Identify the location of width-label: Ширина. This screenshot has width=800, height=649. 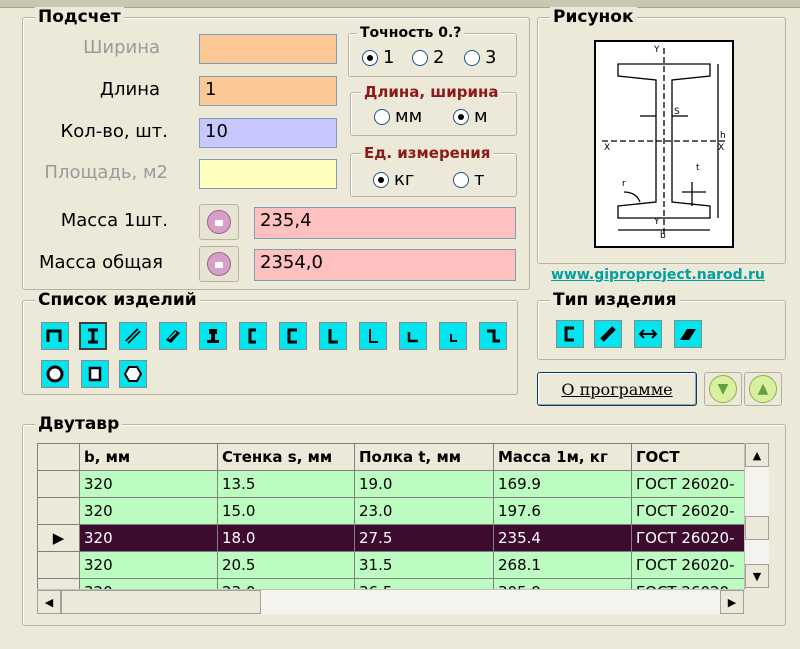
(121, 47).